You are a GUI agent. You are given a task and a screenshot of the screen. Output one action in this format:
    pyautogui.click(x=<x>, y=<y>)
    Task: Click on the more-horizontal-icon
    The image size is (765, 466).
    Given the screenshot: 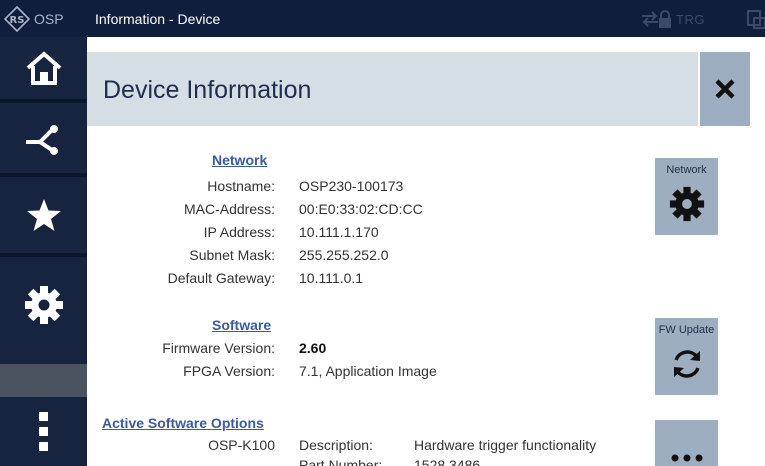 What is the action you would take?
    pyautogui.click(x=686, y=458)
    